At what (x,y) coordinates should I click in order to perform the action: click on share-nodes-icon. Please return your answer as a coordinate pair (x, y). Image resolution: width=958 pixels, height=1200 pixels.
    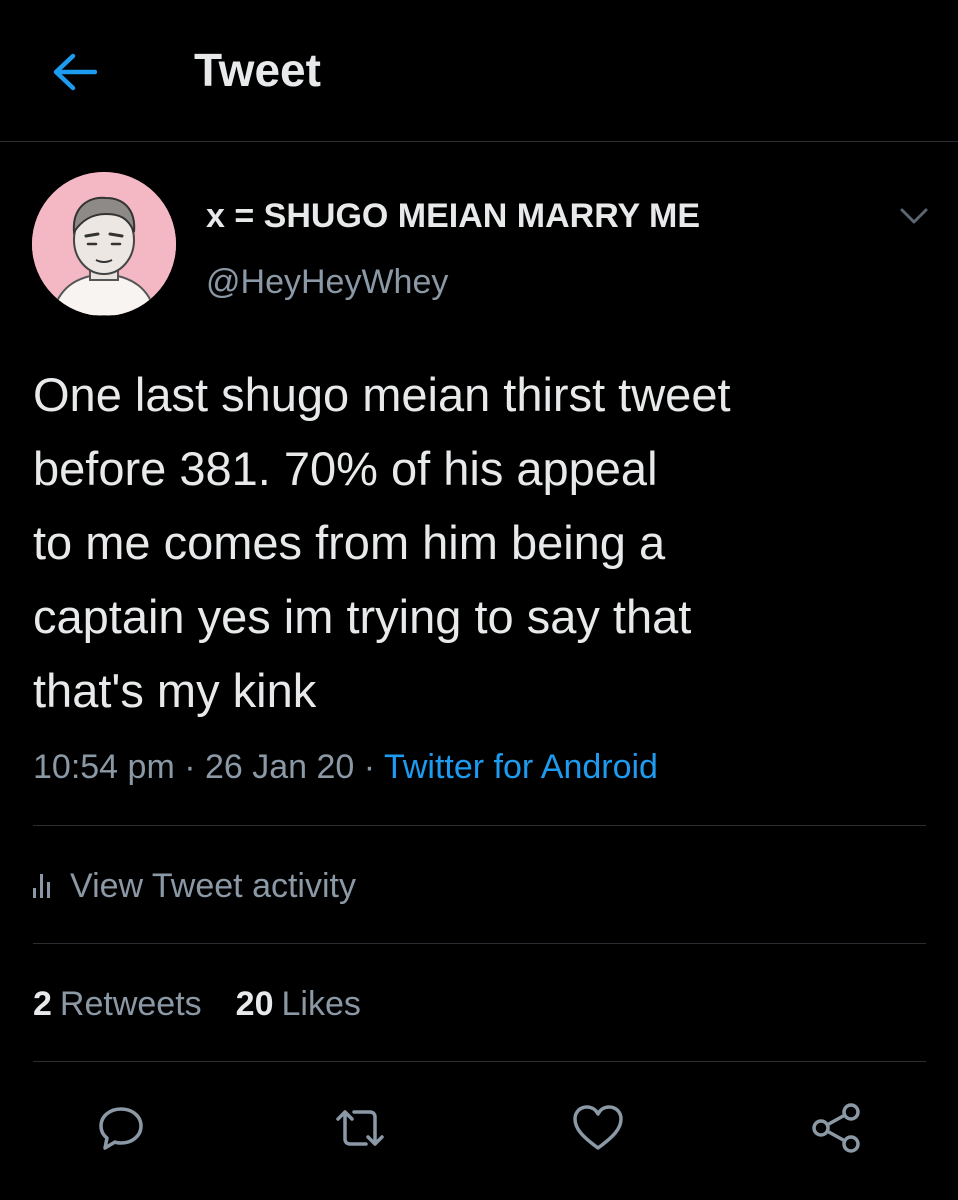
    Looking at the image, I should click on (836, 1128).